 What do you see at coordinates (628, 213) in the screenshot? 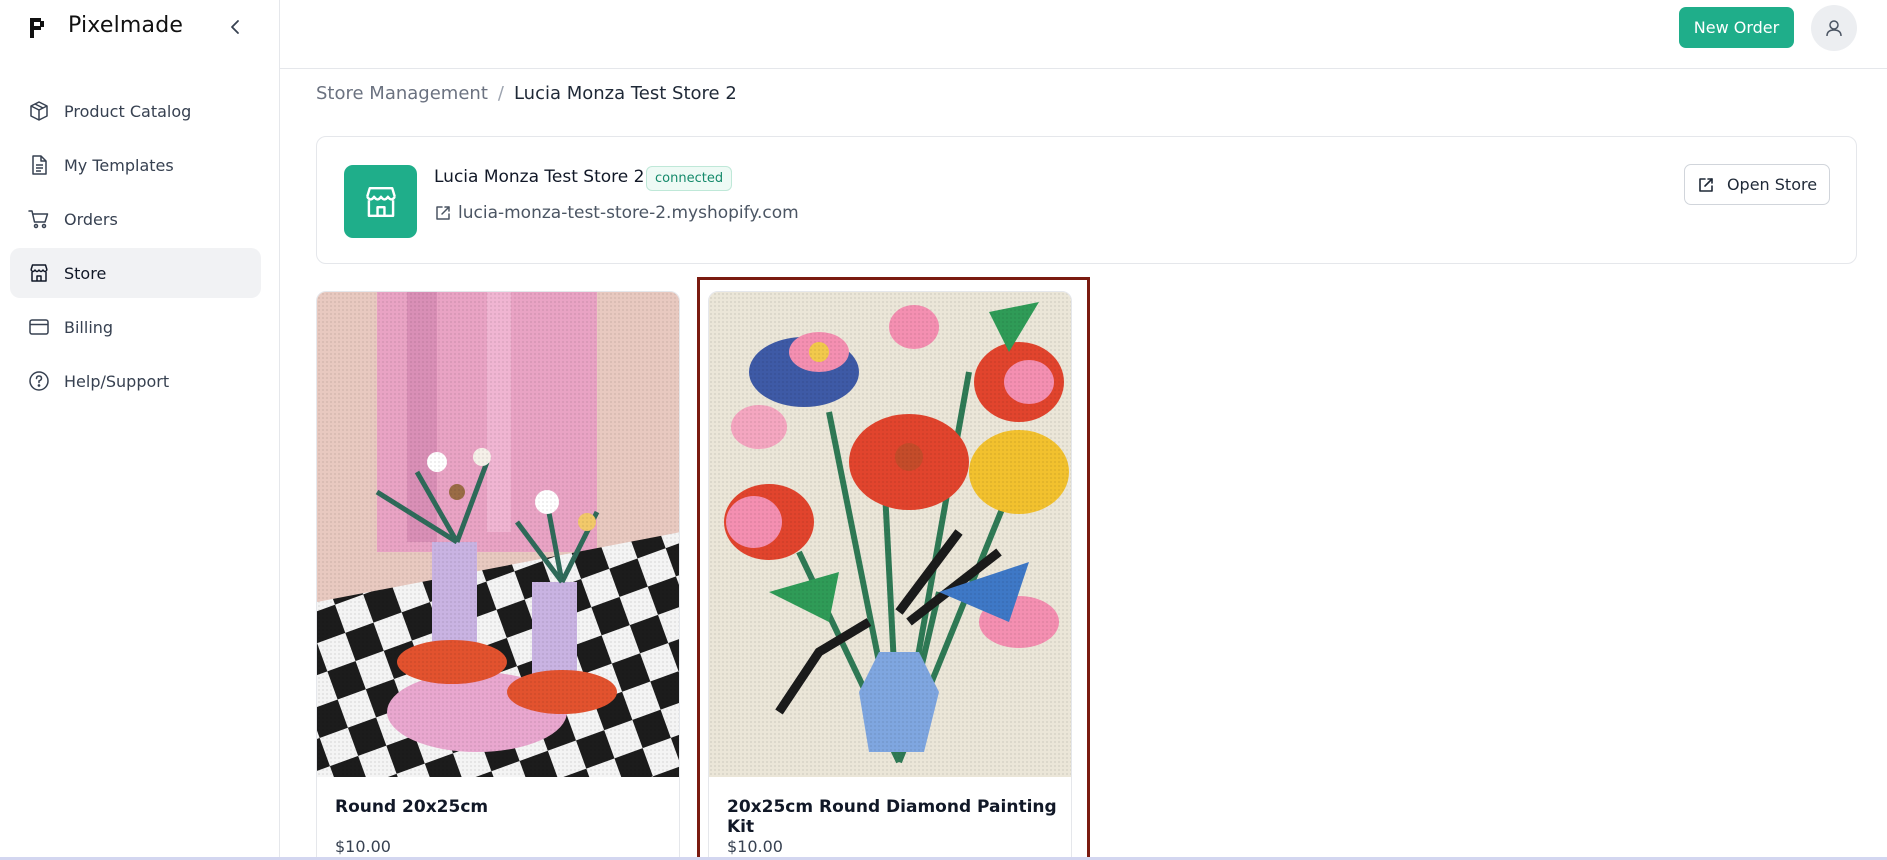
I see `store-url: lucia-monza-test-store-2.myshopify.com` at bounding box center [628, 213].